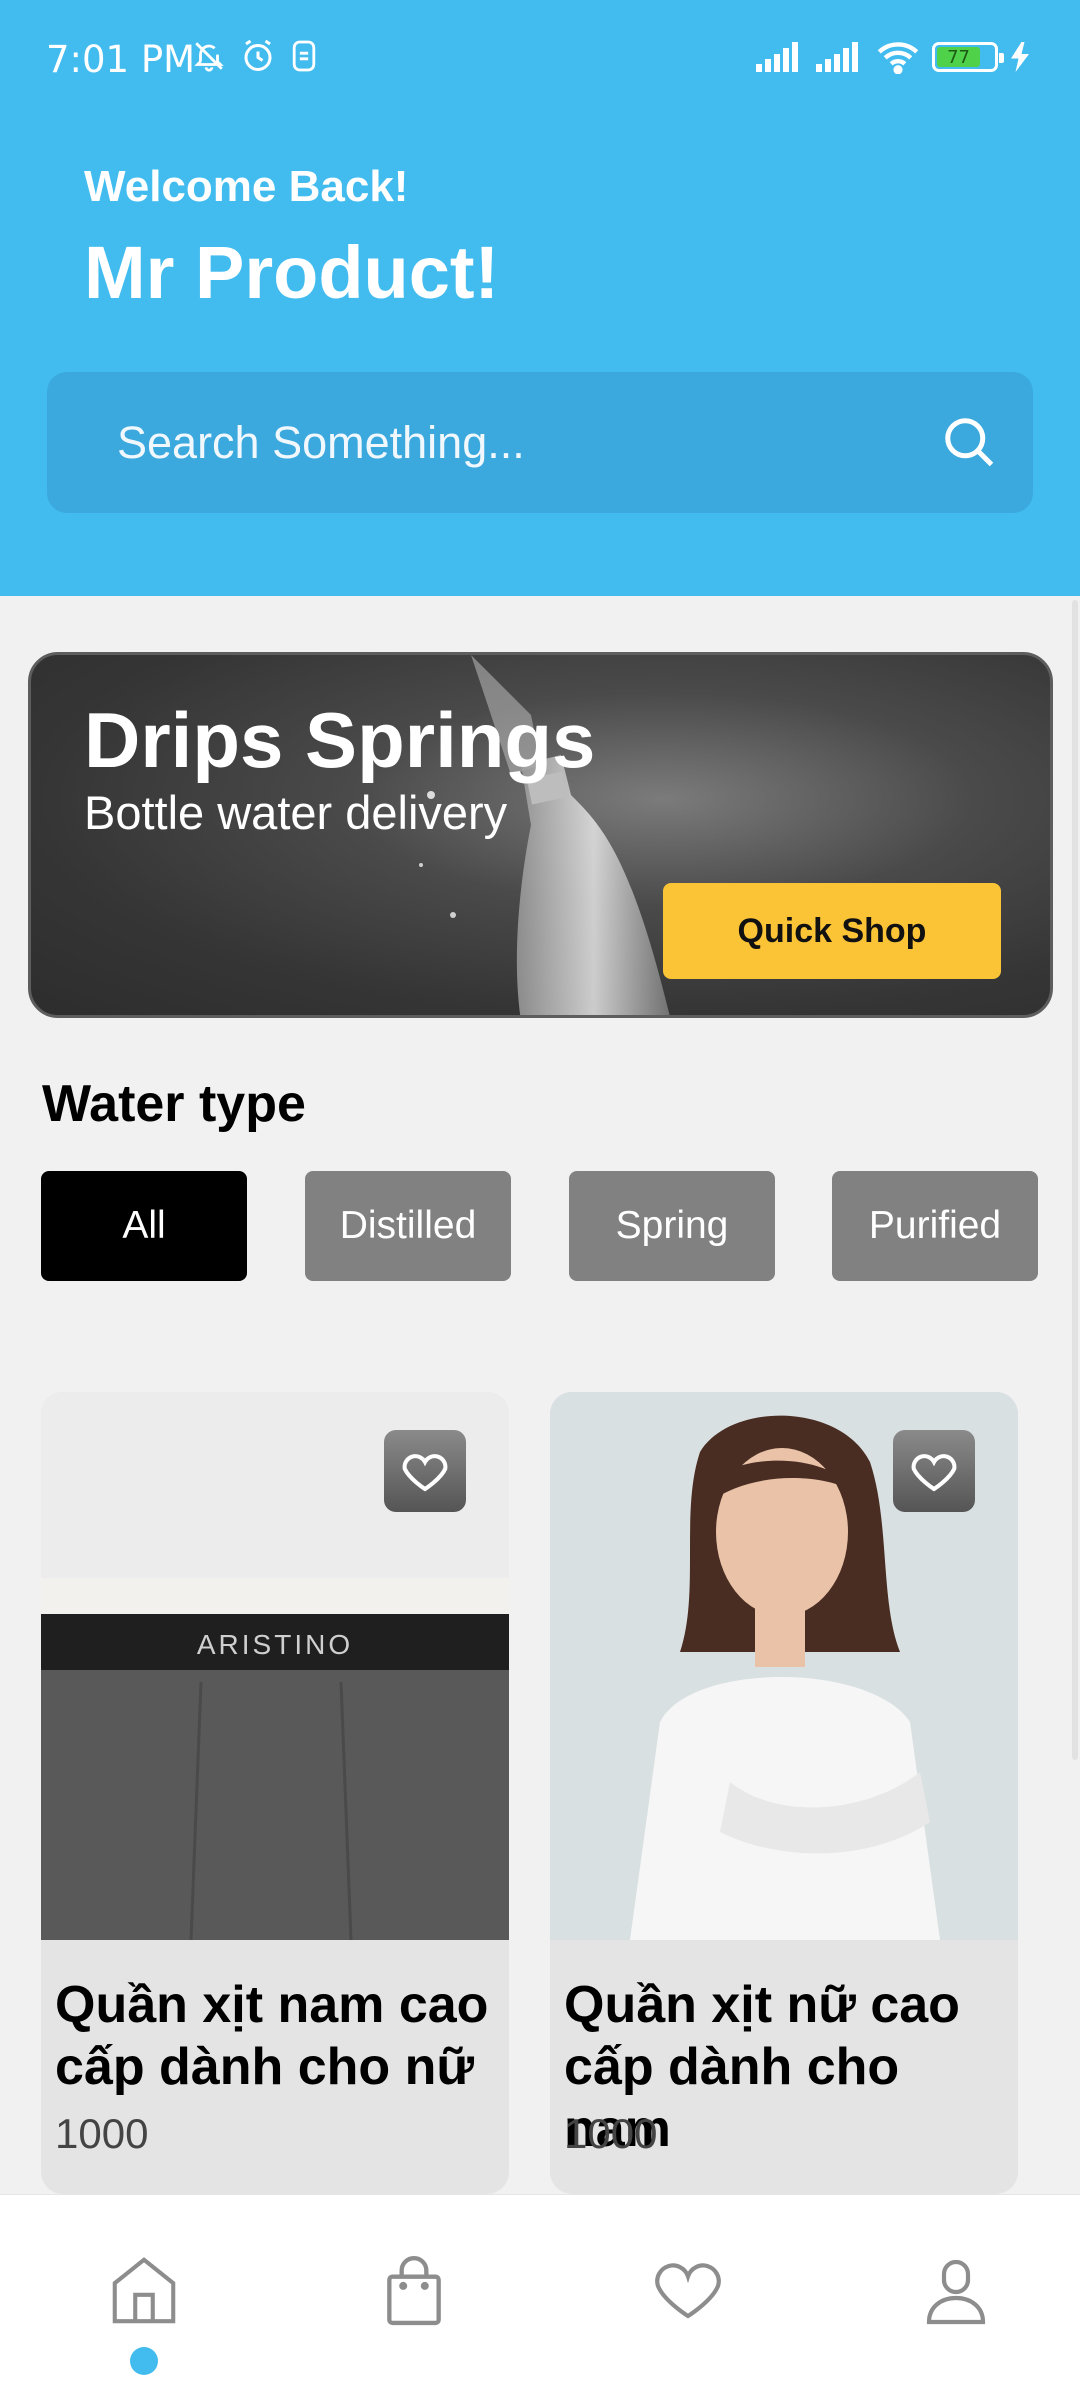 This screenshot has height=2400, width=1080. Describe the element at coordinates (935, 1226) in the screenshot. I see `chip-purified: Purified` at that location.